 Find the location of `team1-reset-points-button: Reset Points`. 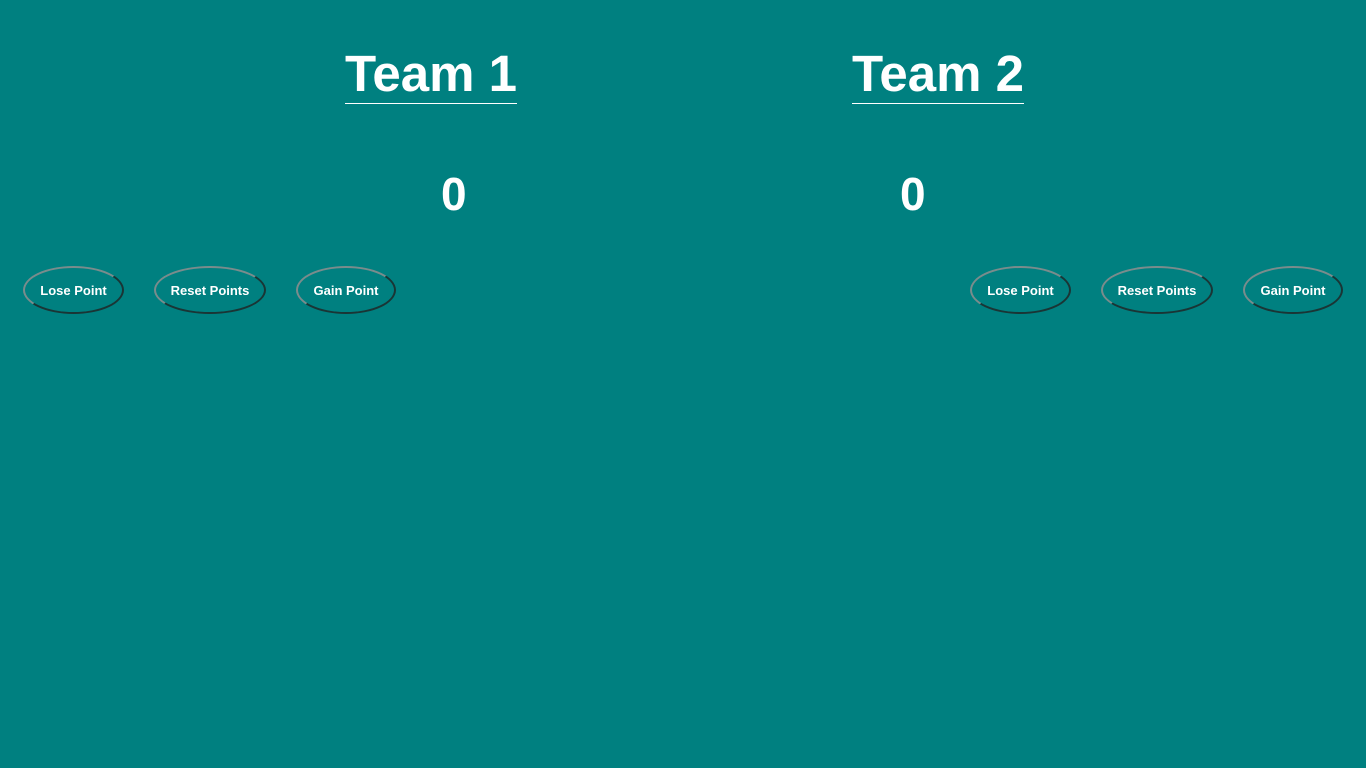

team1-reset-points-button: Reset Points is located at coordinates (210, 290).